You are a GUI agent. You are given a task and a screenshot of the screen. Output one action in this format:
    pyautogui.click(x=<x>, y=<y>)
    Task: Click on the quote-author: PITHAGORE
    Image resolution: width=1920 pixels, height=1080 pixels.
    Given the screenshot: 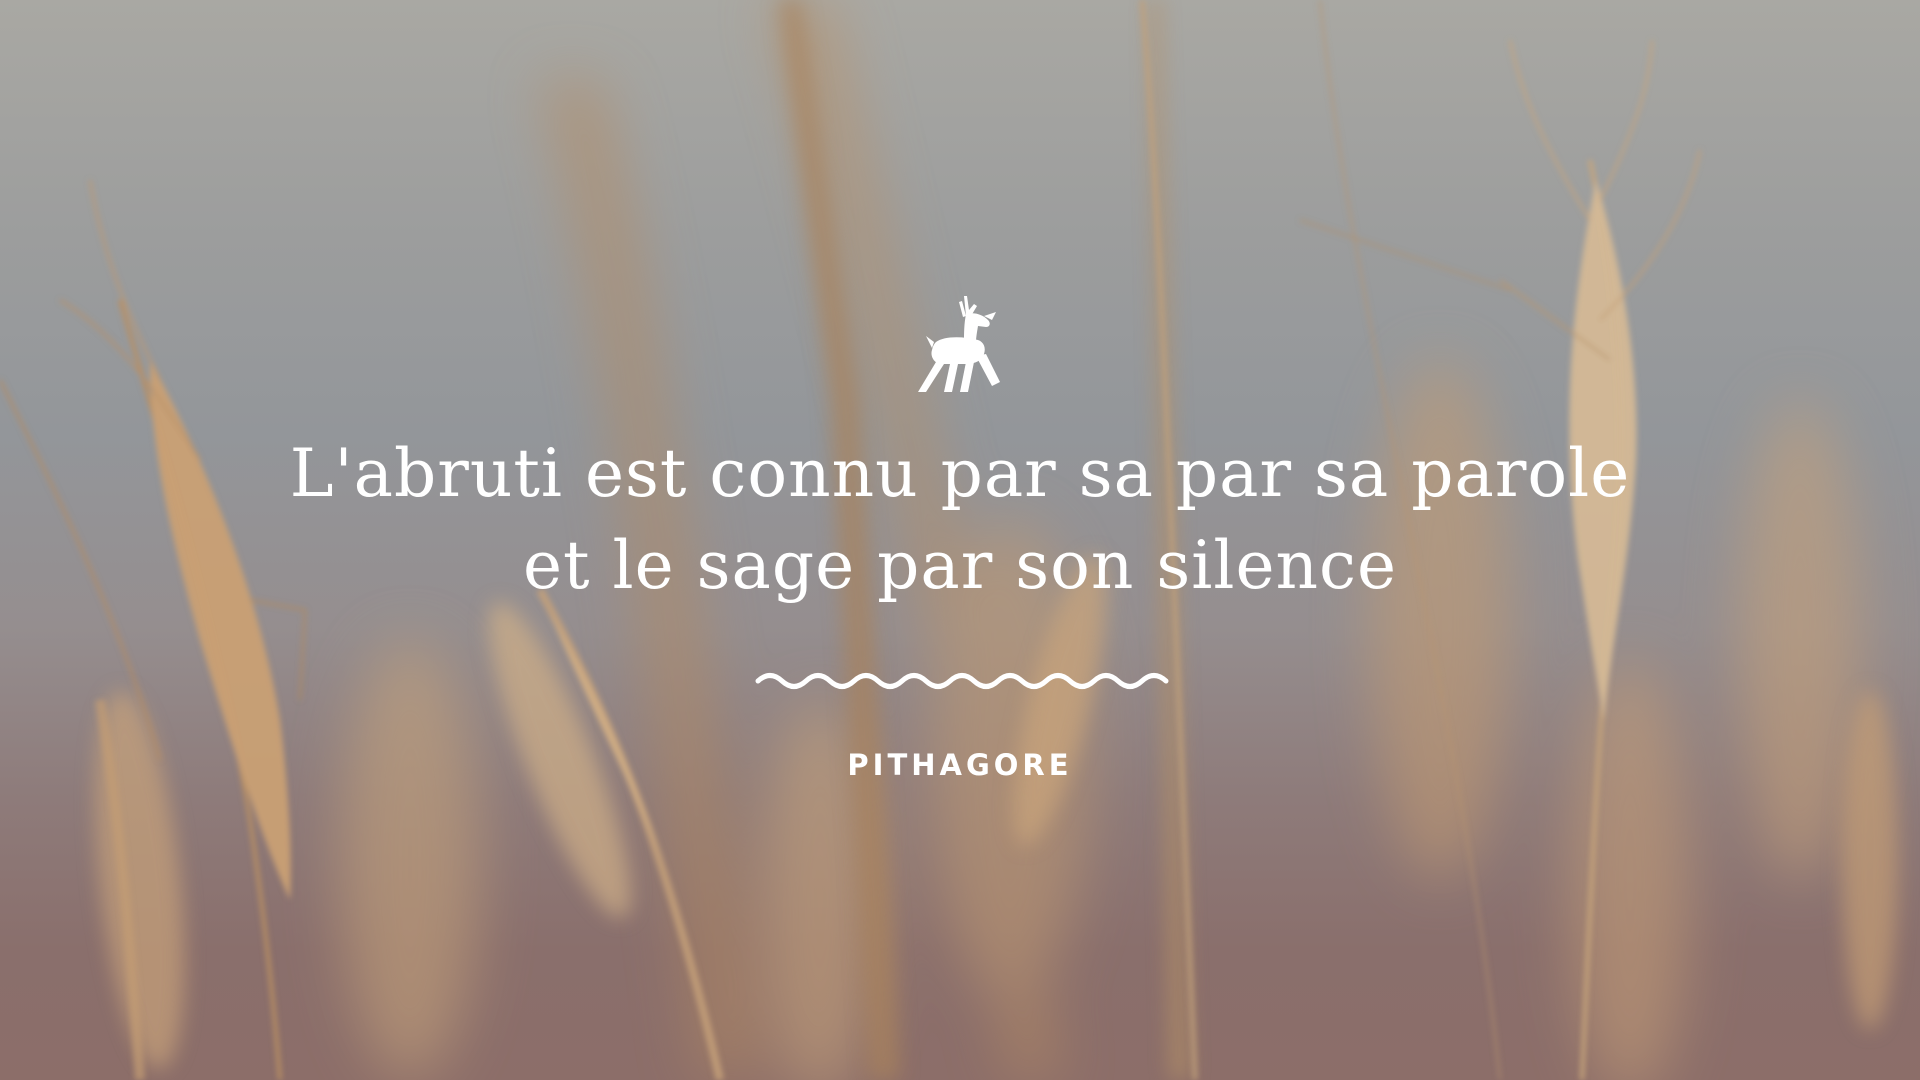 What is the action you would take?
    pyautogui.click(x=960, y=765)
    